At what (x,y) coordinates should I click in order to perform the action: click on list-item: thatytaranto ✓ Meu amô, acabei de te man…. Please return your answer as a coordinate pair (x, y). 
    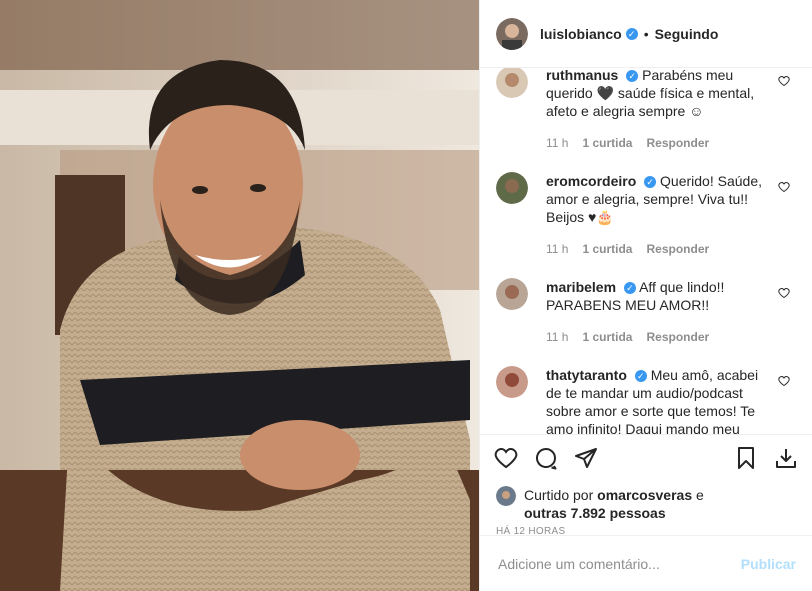
    Looking at the image, I should click on (646, 400).